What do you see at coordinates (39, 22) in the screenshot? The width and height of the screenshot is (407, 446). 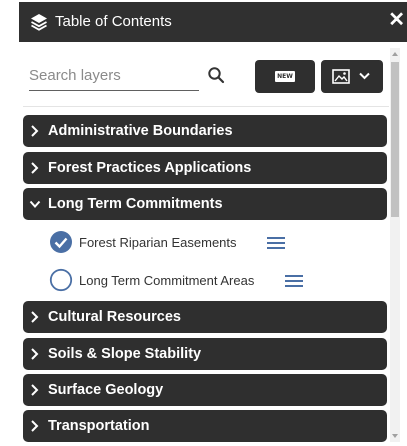 I see `layers-icon` at bounding box center [39, 22].